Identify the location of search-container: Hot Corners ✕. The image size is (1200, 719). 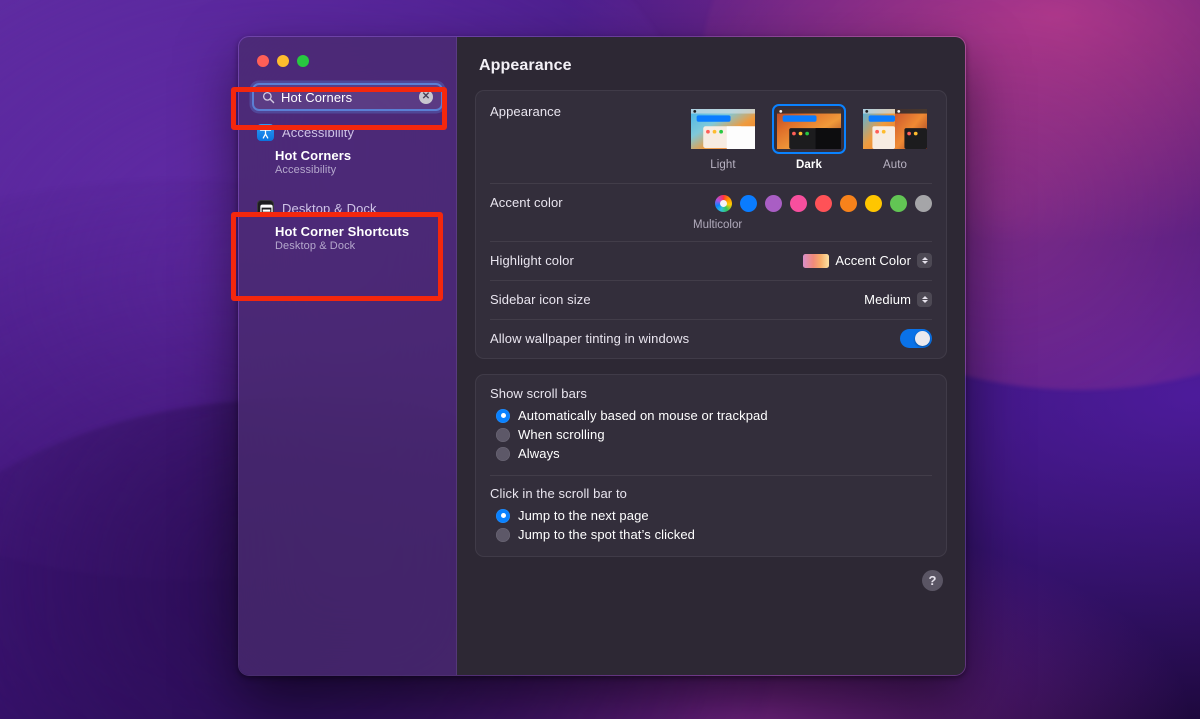
(347, 89).